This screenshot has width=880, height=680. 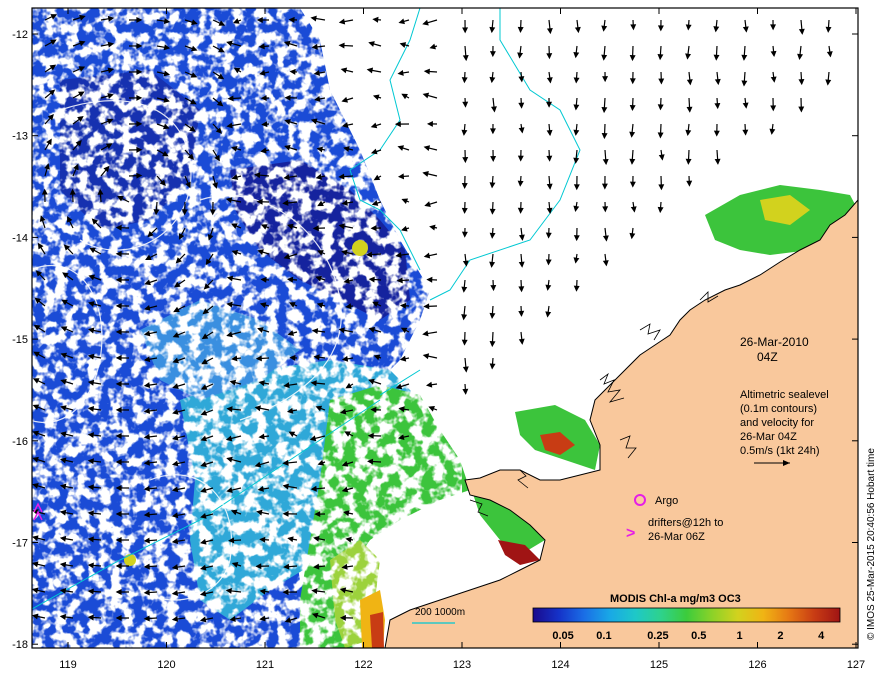 What do you see at coordinates (779, 451) in the screenshot?
I see `alt-line: 0.5m/s (1kt 24h)` at bounding box center [779, 451].